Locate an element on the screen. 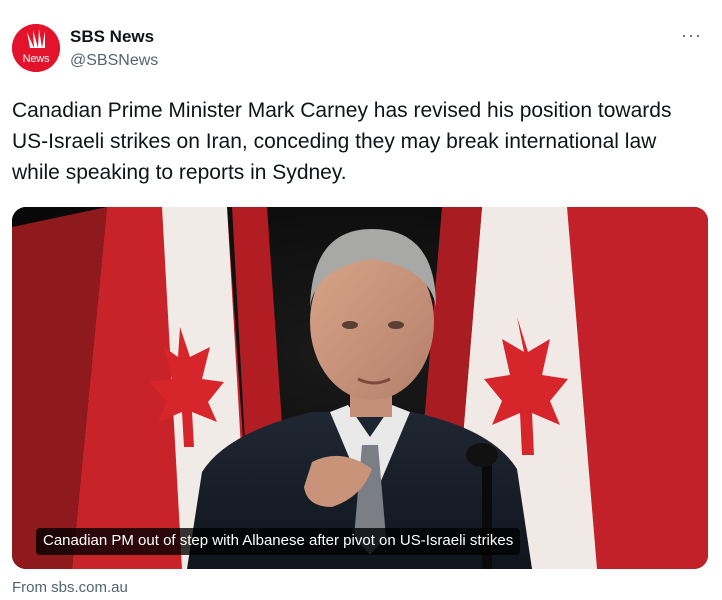 The image size is (722, 600). tweet-header: News SBS News @SBSNews ··· is located at coordinates (359, 48).